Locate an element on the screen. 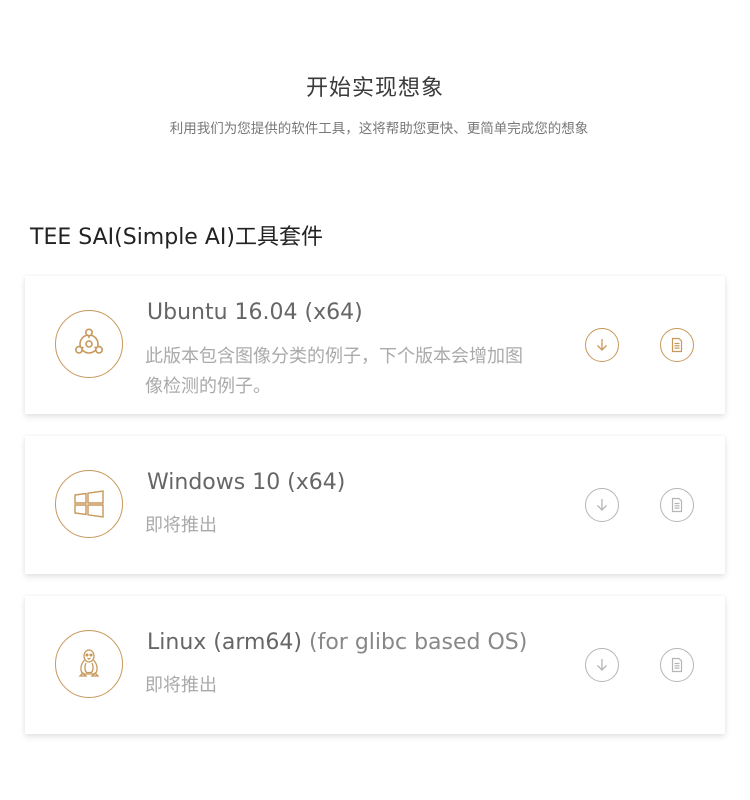 Image resolution: width=750 pixels, height=800 pixels. card-title-text: Windows 10 (x64) is located at coordinates (246, 482).